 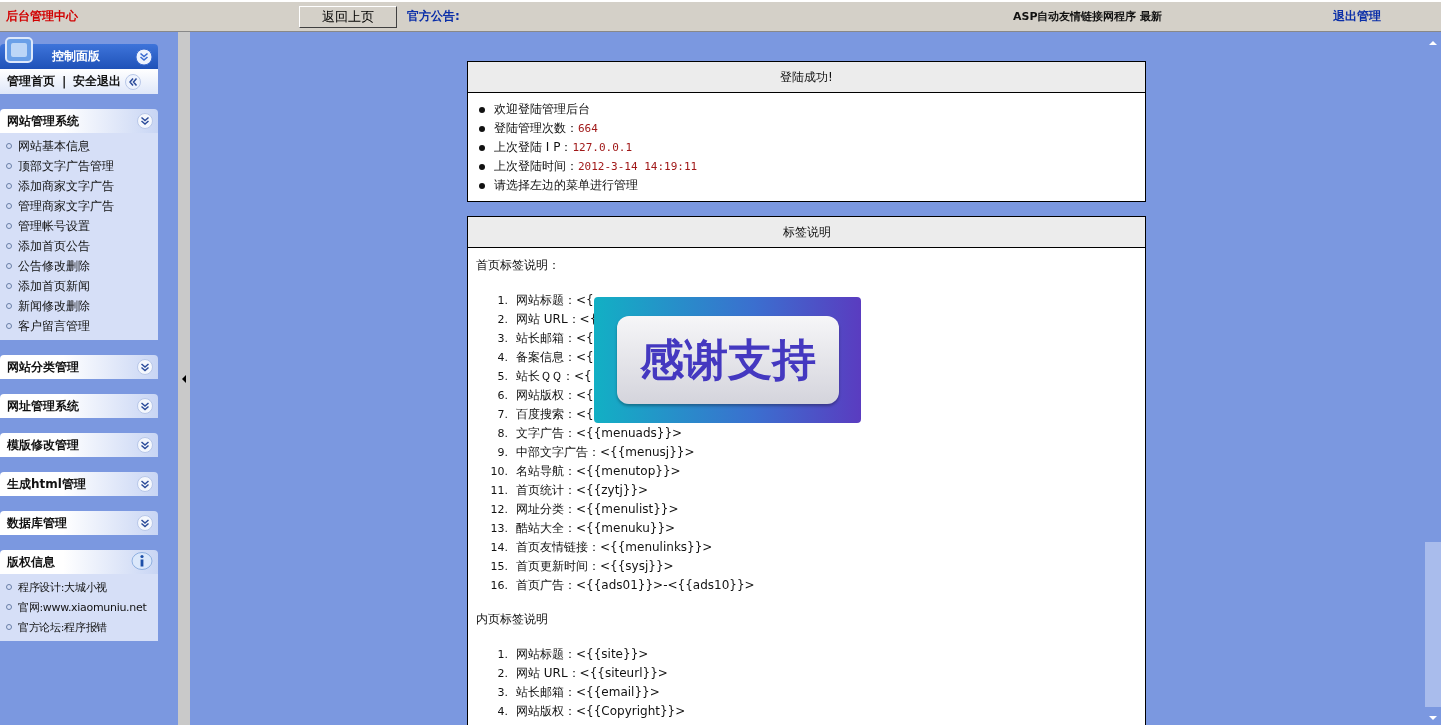 I want to click on control-panel-title: 控制面版, so click(x=76, y=56).